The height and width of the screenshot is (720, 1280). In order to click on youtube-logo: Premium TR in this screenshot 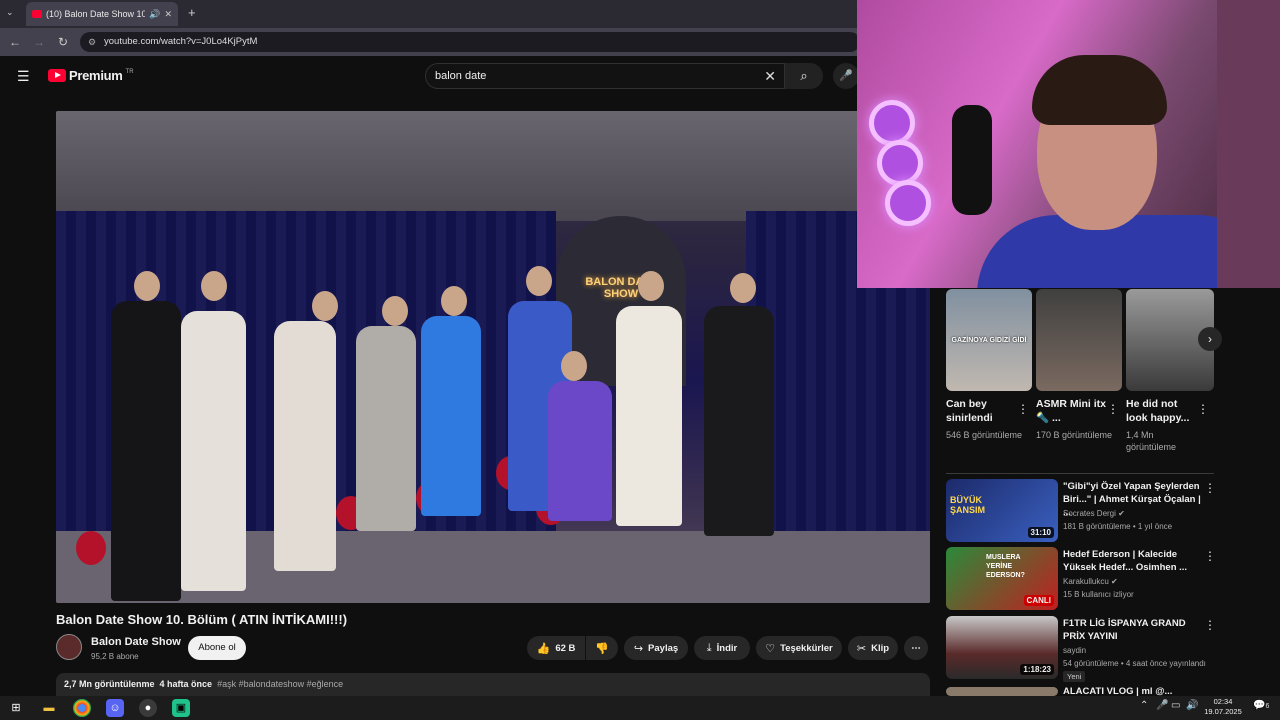, I will do `click(91, 75)`.